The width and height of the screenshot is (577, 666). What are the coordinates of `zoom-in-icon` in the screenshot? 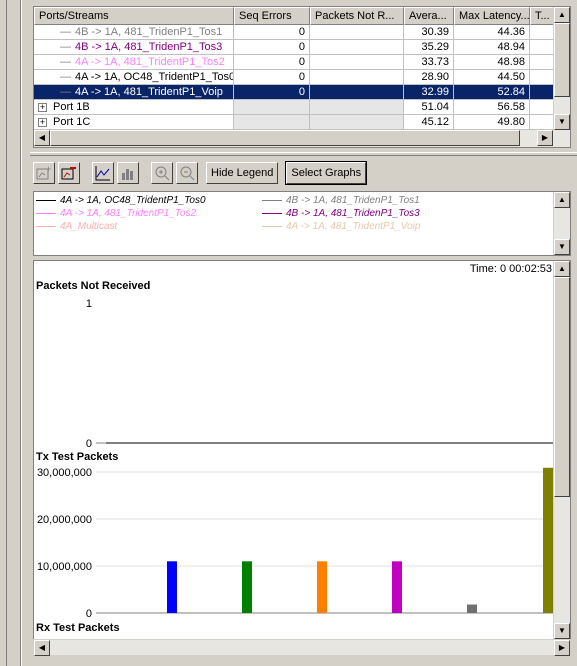 It's located at (162, 173).